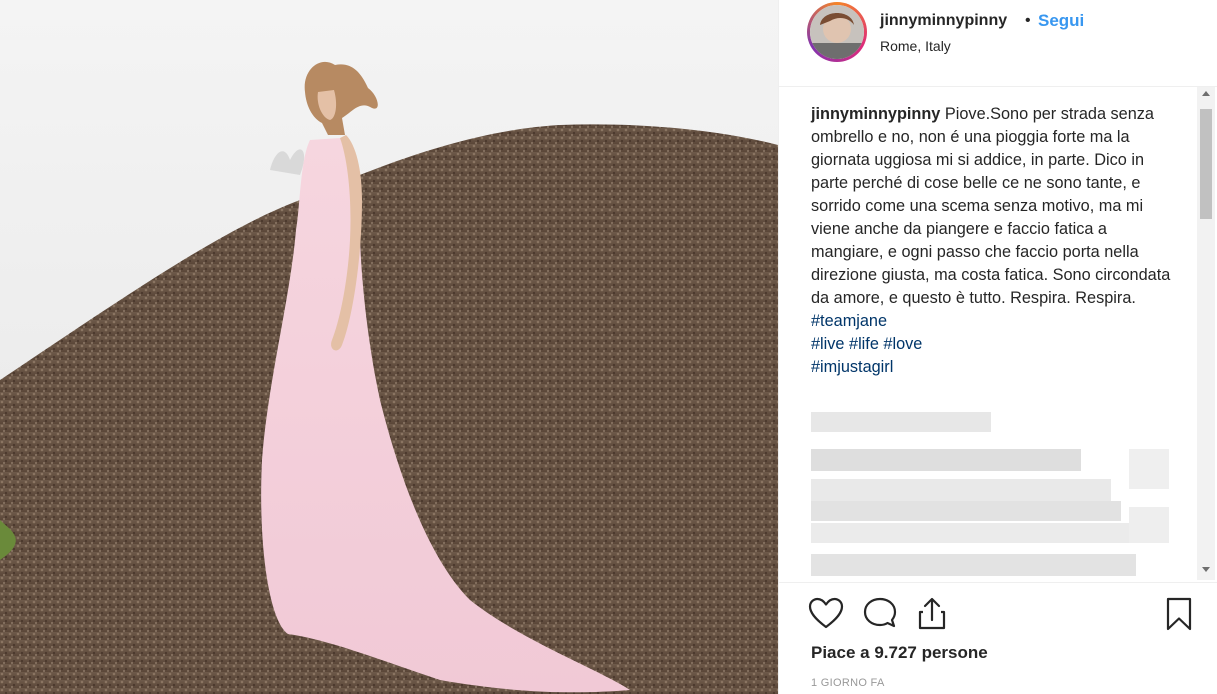 The height and width of the screenshot is (694, 1217). Describe the element at coordinates (932, 614) in the screenshot. I see `share-icon` at that location.